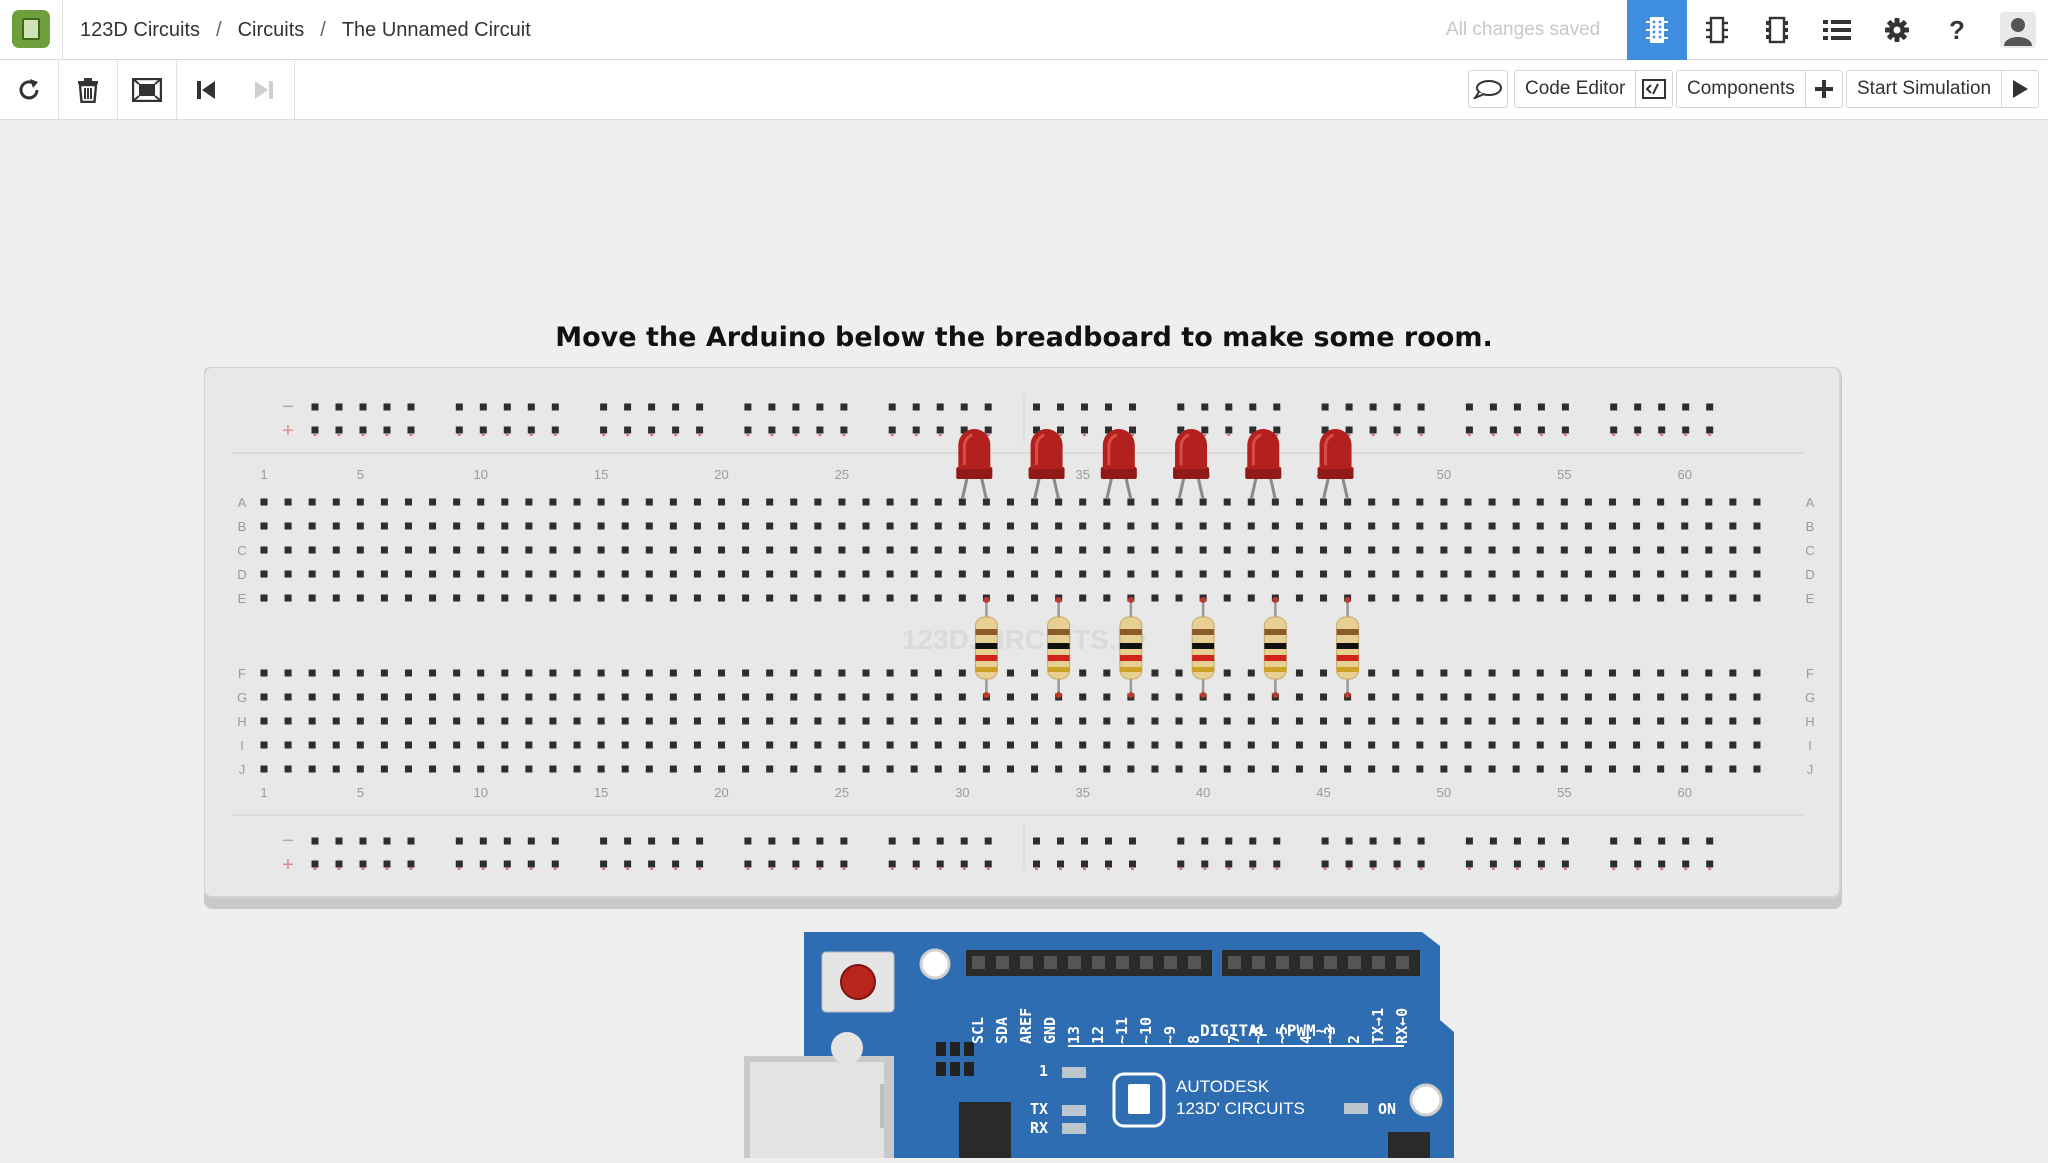 The height and width of the screenshot is (1163, 2048). Describe the element at coordinates (31, 29) in the screenshot. I see `app-logo` at that location.